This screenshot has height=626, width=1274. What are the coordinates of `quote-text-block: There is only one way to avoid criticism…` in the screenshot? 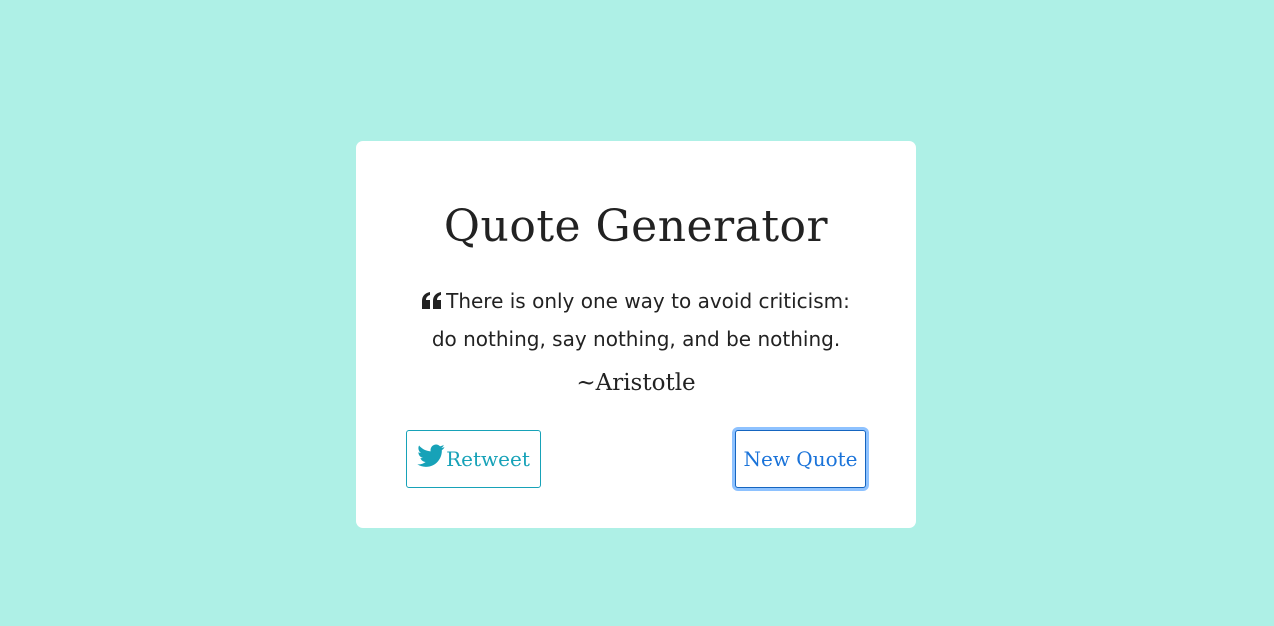 It's located at (636, 320).